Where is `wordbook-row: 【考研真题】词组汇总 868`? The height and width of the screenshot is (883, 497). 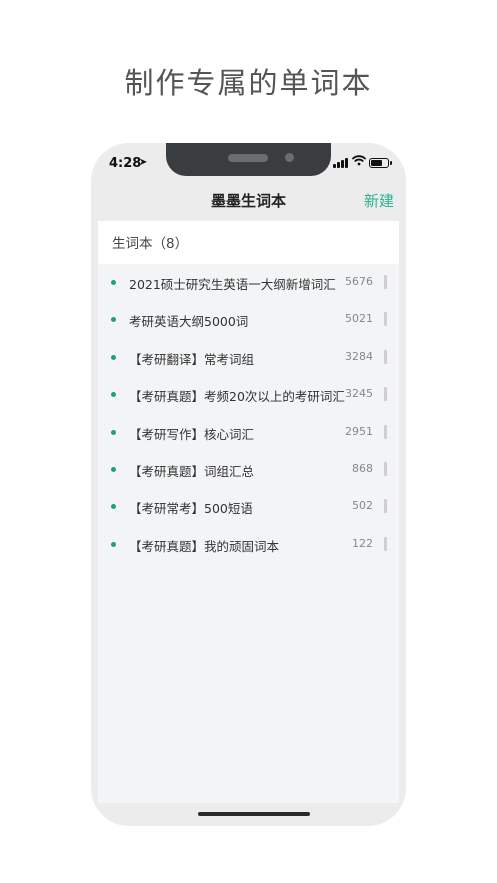
wordbook-row: 【考研真题】词组汇总 868 is located at coordinates (248, 469).